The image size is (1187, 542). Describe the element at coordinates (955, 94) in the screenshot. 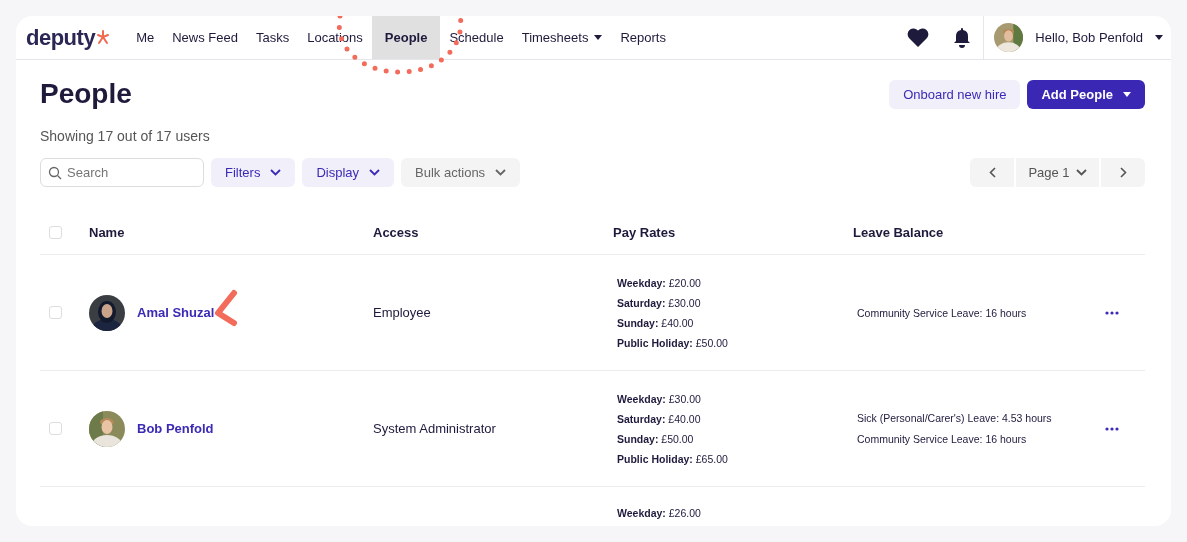

I see `onboard-button: Onboard new hire` at that location.